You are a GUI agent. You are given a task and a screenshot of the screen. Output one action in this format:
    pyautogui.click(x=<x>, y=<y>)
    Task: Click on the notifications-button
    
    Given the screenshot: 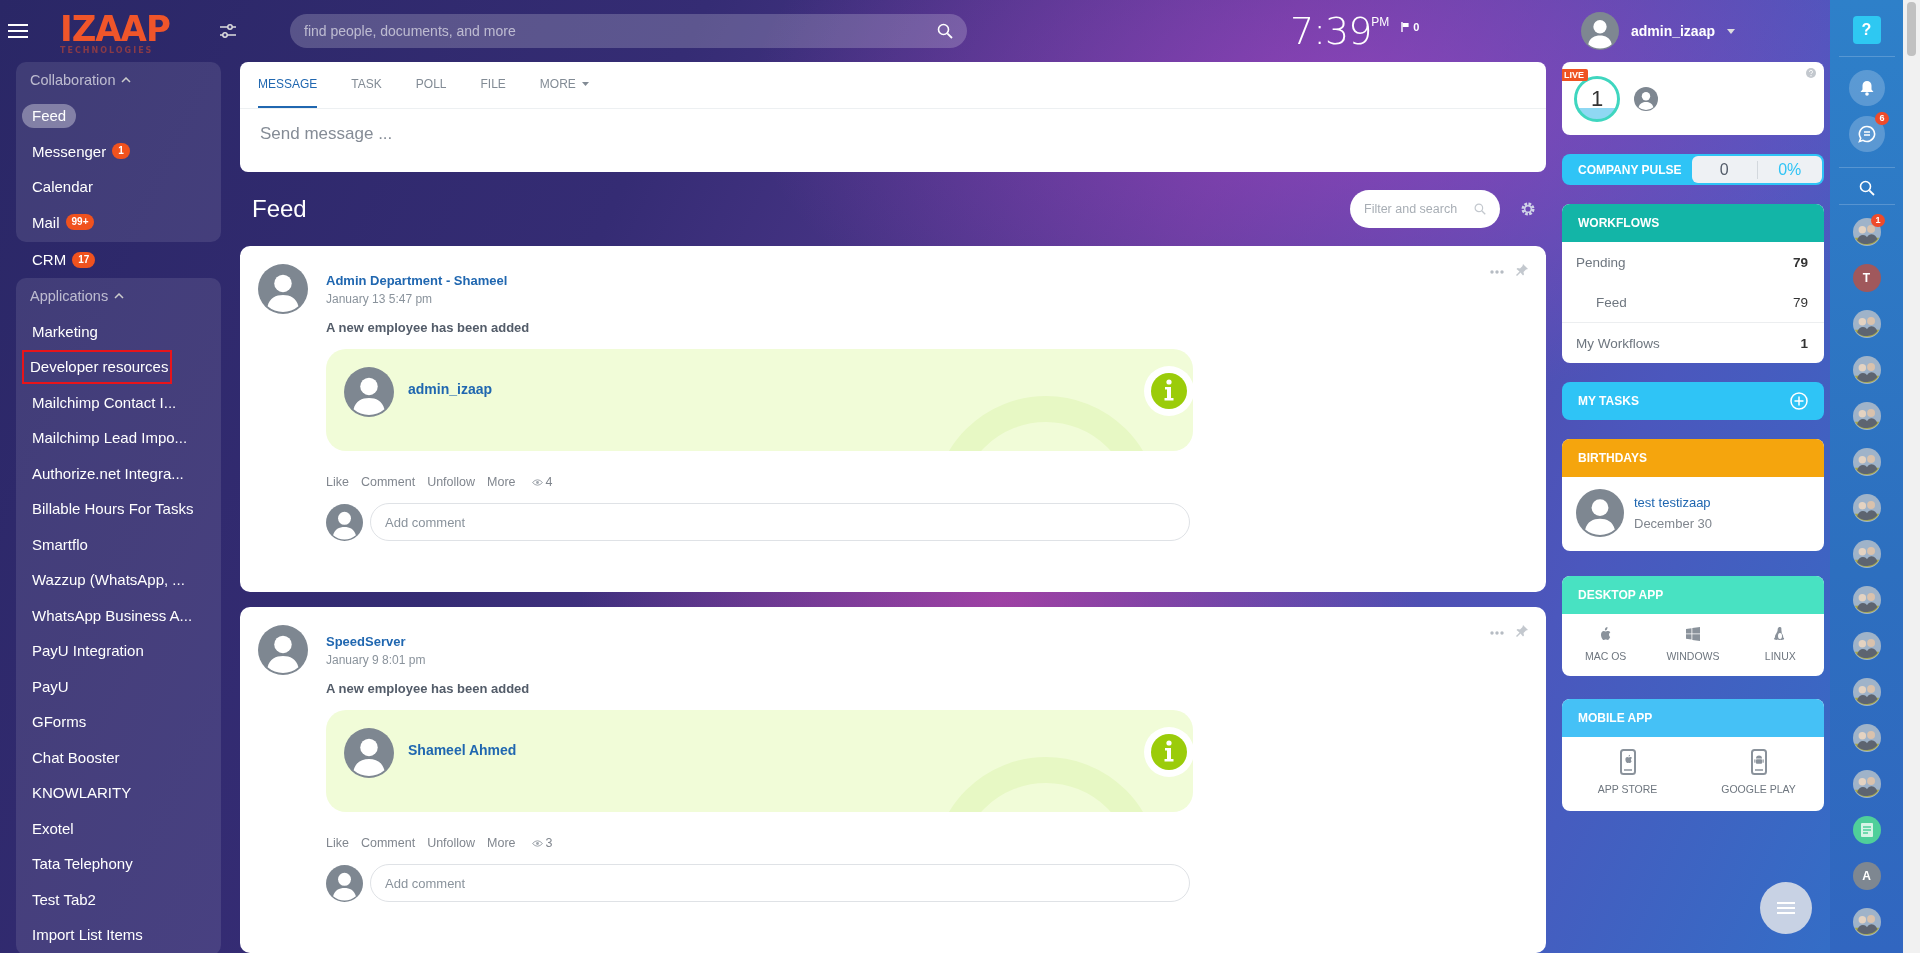 What is the action you would take?
    pyautogui.click(x=1866, y=88)
    